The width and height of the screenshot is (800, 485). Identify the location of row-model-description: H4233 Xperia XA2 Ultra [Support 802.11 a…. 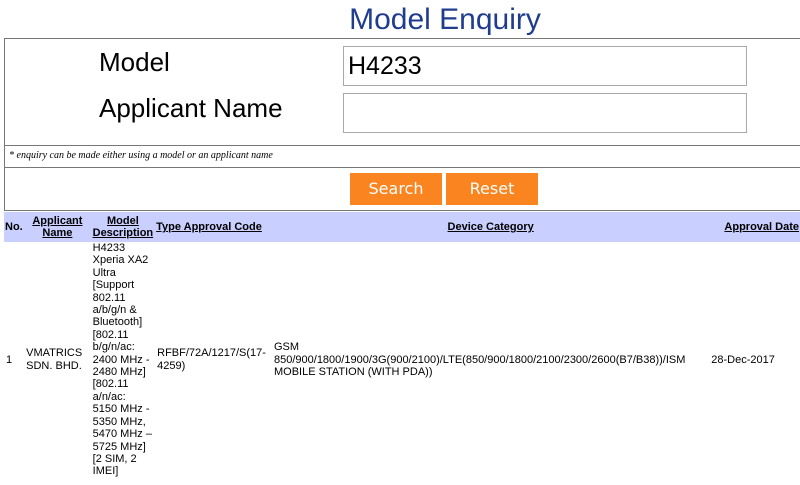
(122, 360).